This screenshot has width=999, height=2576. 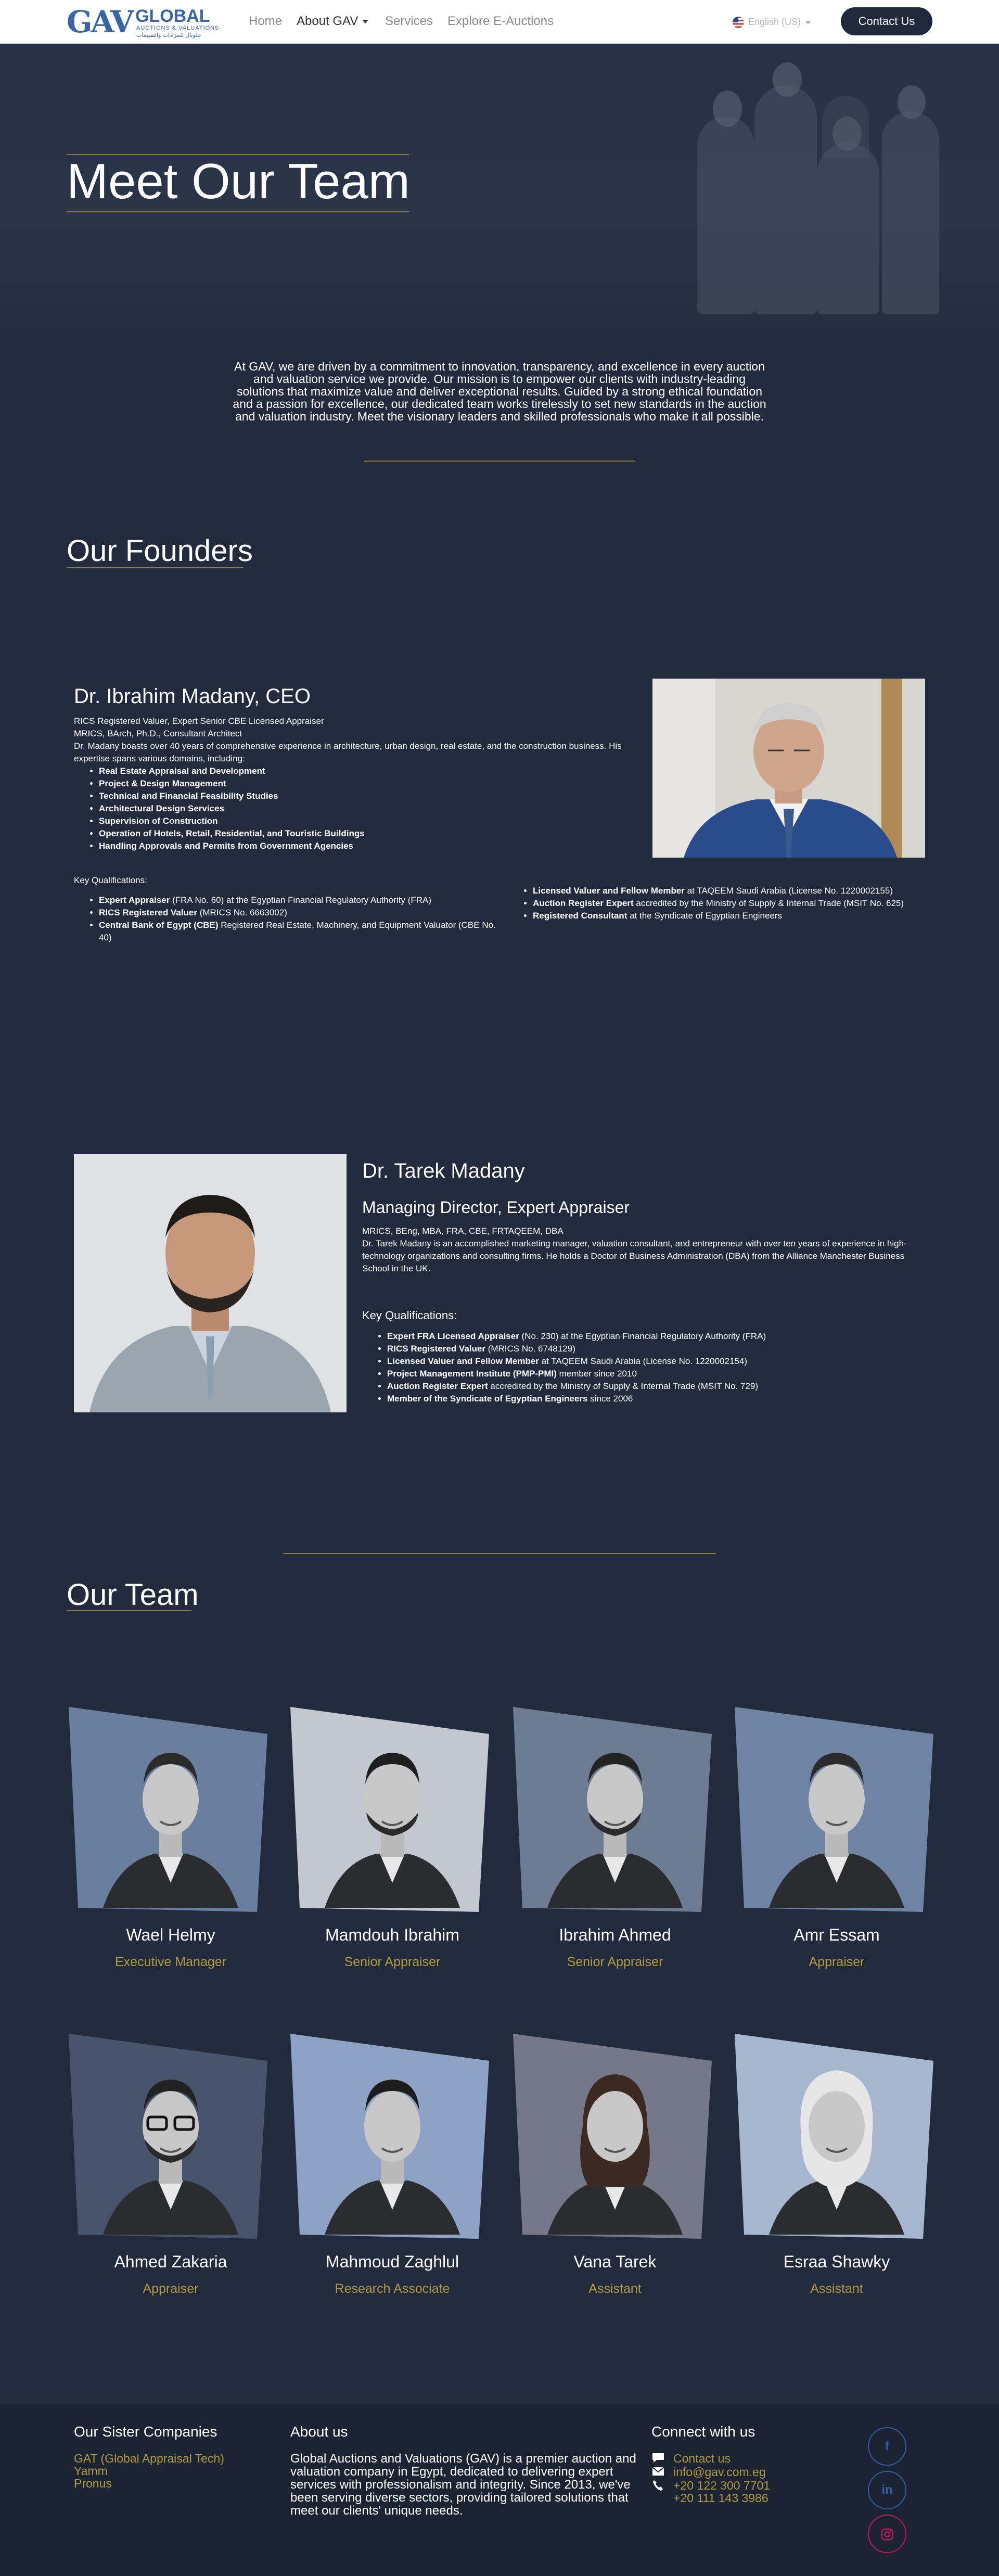 I want to click on team-member-card: Wael Helmy Executive Manager, so click(x=171, y=1841).